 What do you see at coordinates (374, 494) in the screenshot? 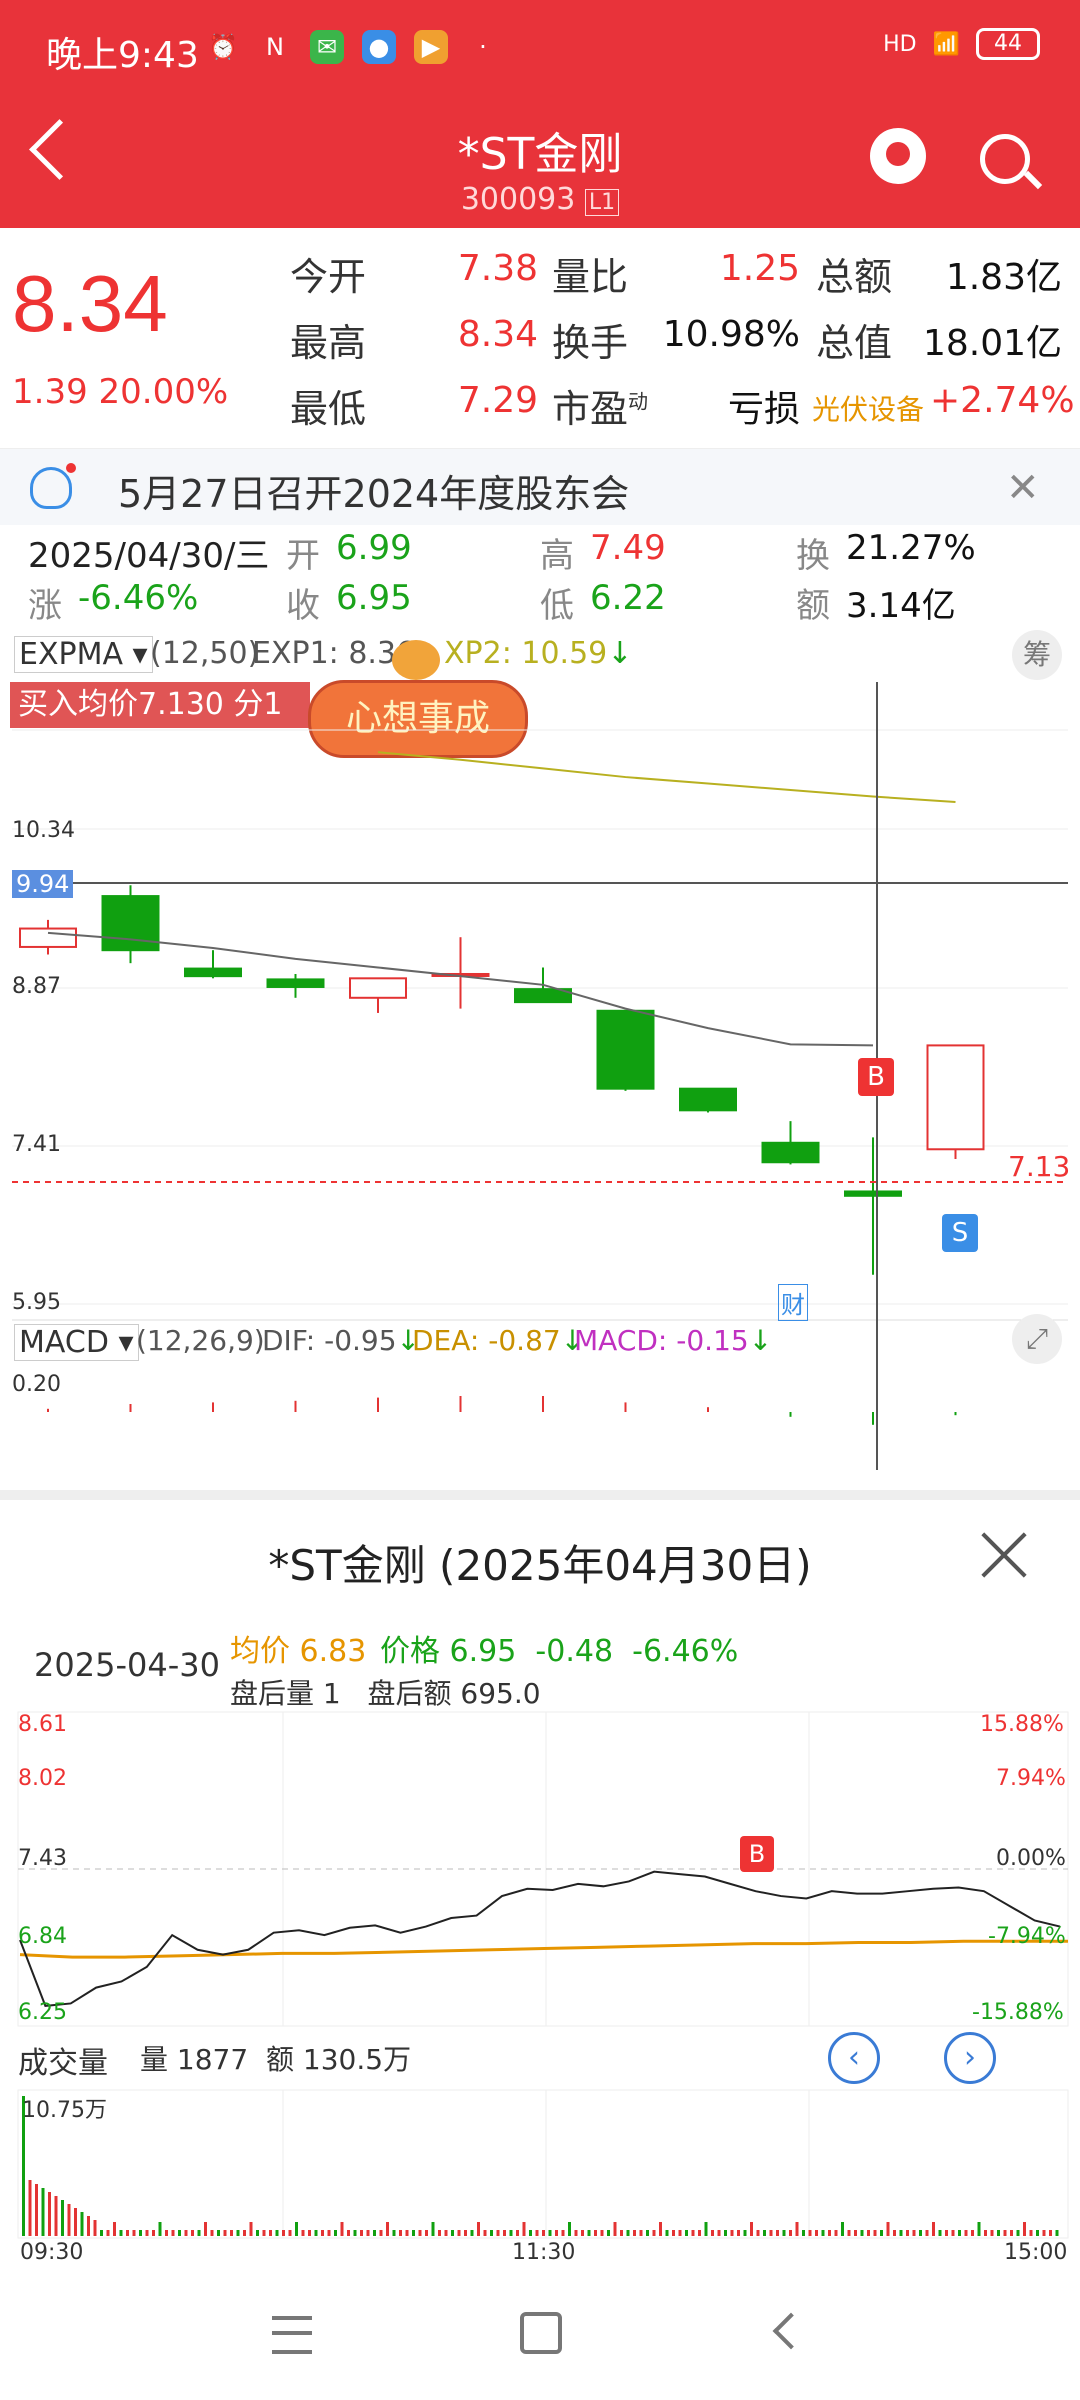
I see `notice-text: 5月27日召开2024年度股东会` at bounding box center [374, 494].